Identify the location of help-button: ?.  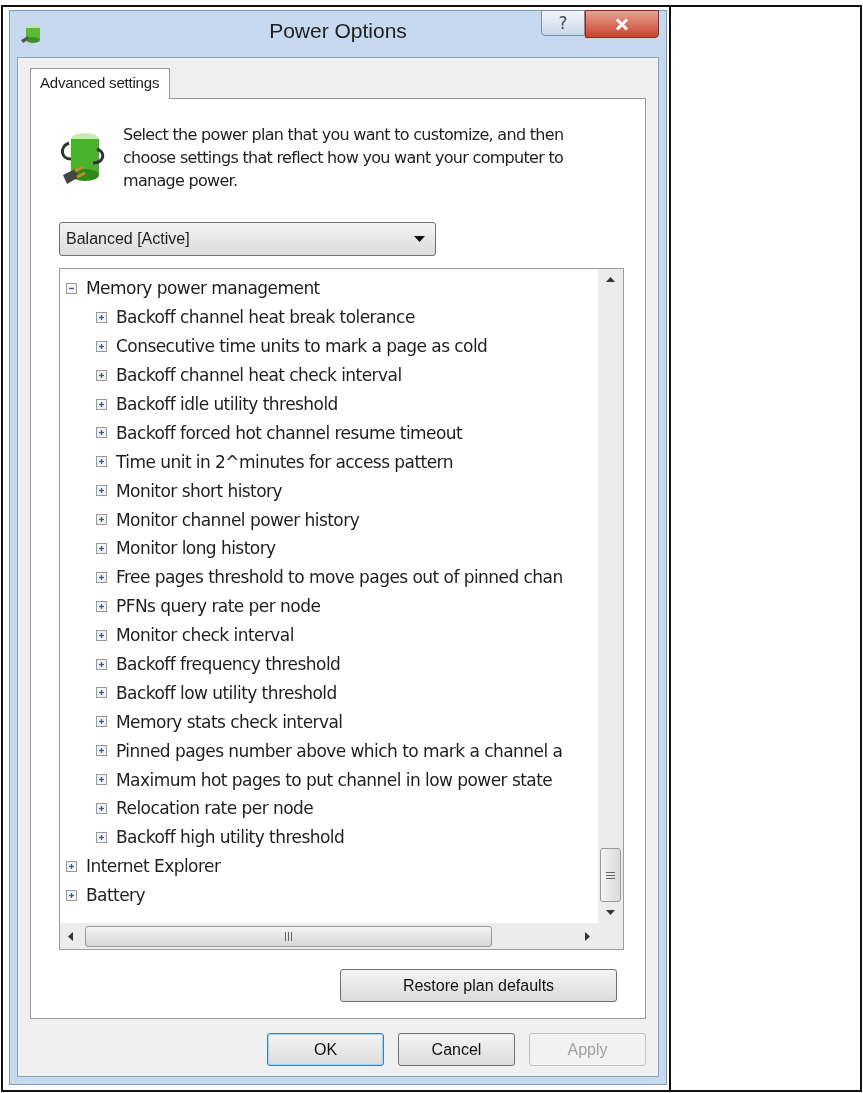
(563, 23).